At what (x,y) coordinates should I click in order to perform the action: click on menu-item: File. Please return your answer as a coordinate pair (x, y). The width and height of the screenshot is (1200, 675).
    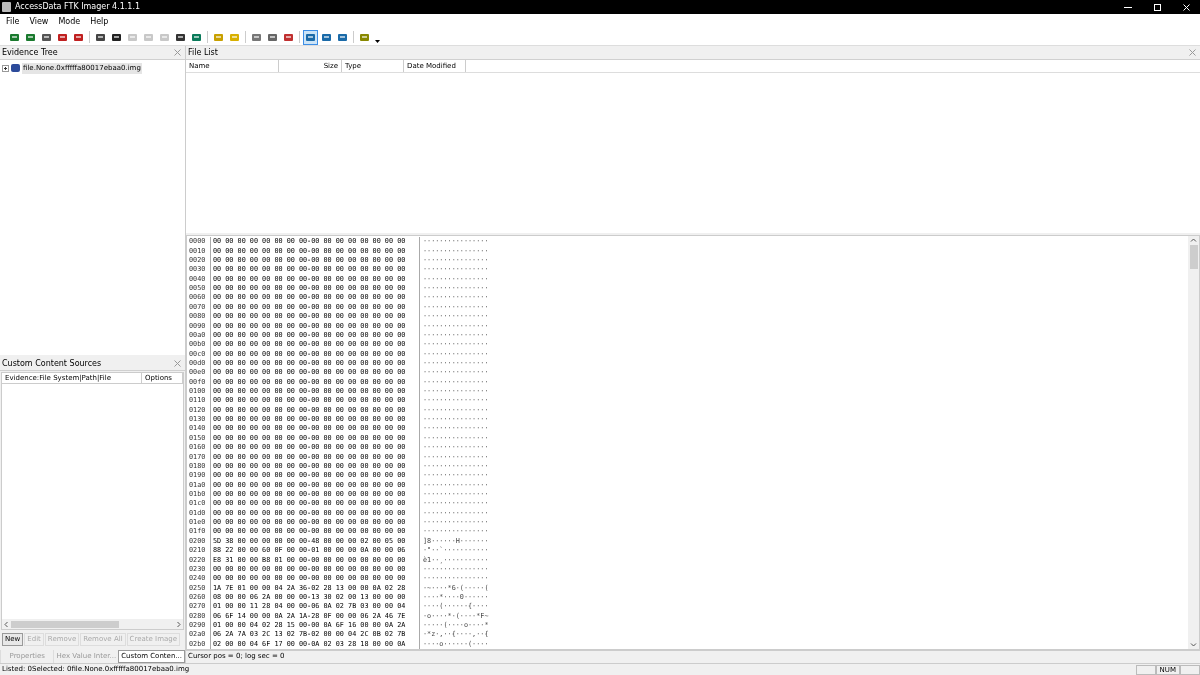
    Looking at the image, I should click on (13, 21).